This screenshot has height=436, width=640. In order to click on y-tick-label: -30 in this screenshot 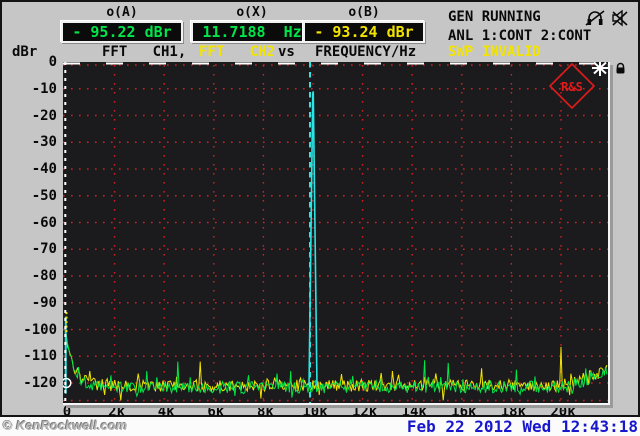, I will do `click(44, 142)`.